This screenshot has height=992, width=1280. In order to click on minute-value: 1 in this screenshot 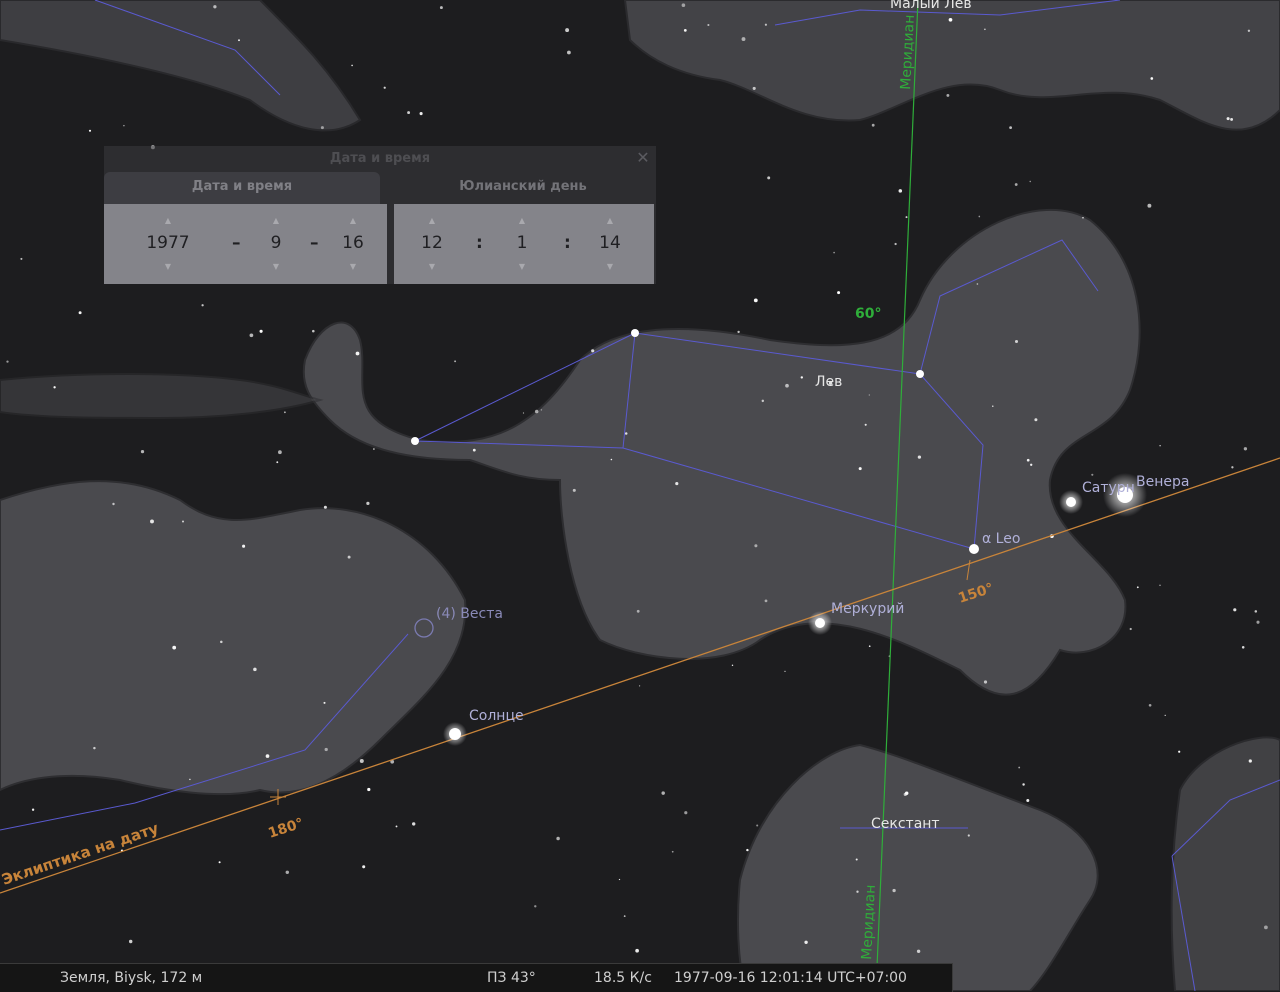, I will do `click(522, 243)`.